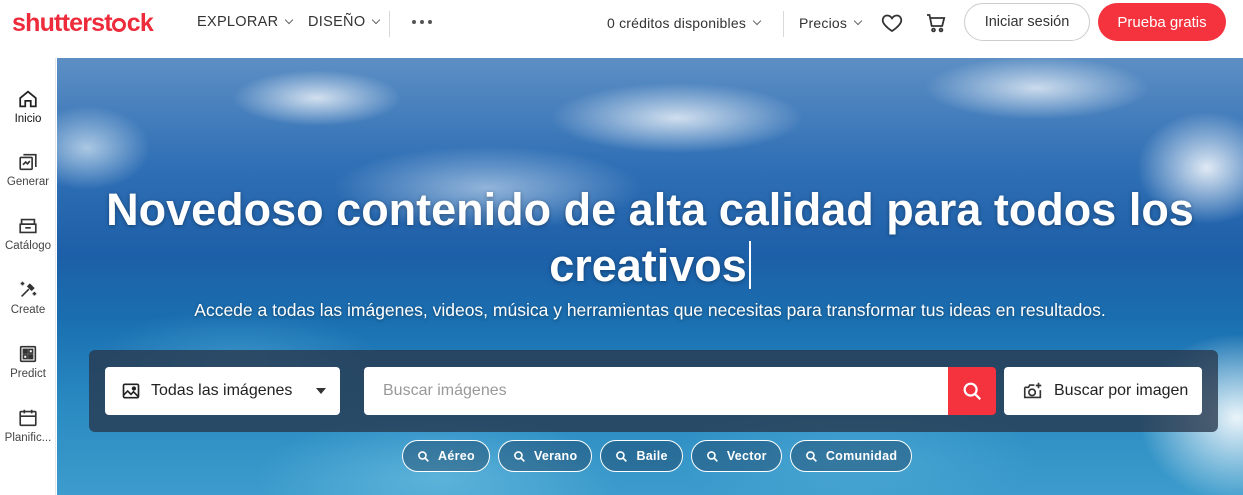 This screenshot has height=495, width=1243. What do you see at coordinates (746, 456) in the screenshot?
I see `chip-label: Vector` at bounding box center [746, 456].